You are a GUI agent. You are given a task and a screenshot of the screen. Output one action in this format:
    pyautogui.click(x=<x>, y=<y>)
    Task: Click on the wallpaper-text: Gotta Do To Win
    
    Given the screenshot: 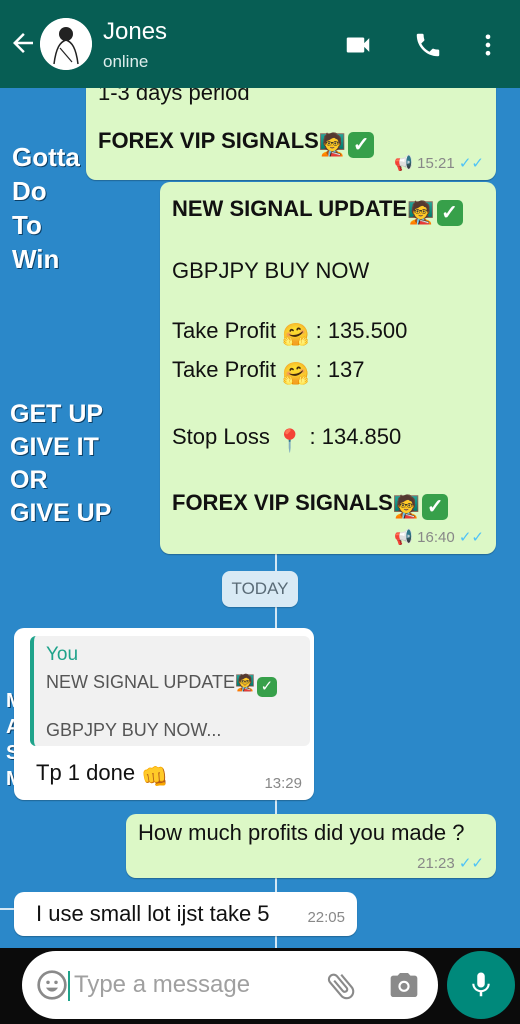 What is the action you would take?
    pyautogui.click(x=46, y=208)
    